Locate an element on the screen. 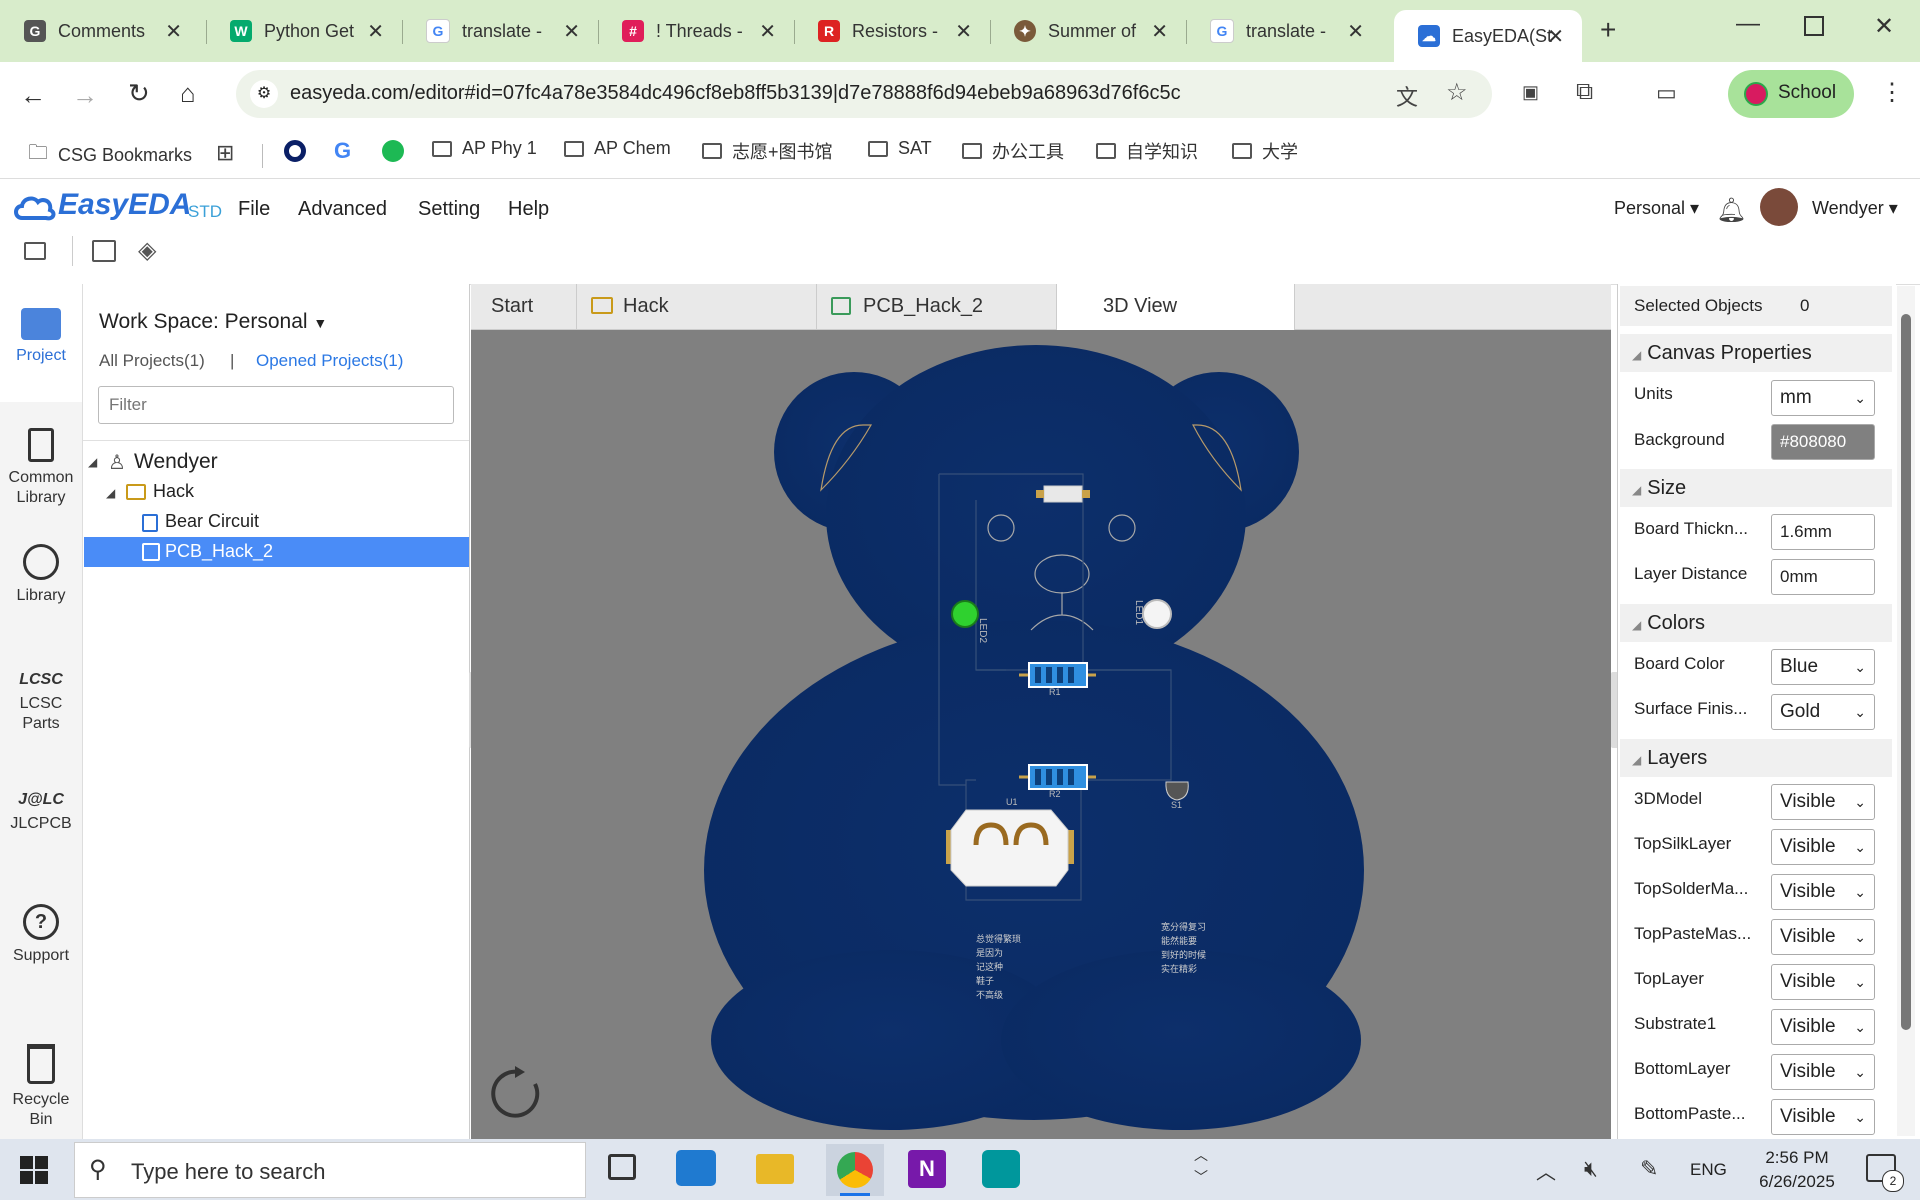 The height and width of the screenshot is (1200, 1920). surface-finish-select: Gold ⌄ is located at coordinates (1823, 712).